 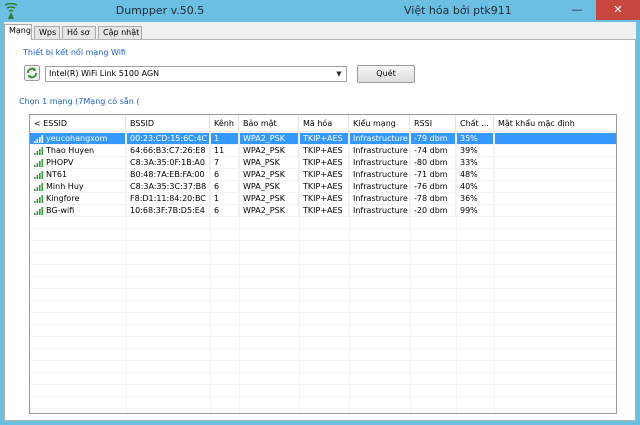 What do you see at coordinates (379, 123) in the screenshot?
I see `column-header-type: Kiểu mạng` at bounding box center [379, 123].